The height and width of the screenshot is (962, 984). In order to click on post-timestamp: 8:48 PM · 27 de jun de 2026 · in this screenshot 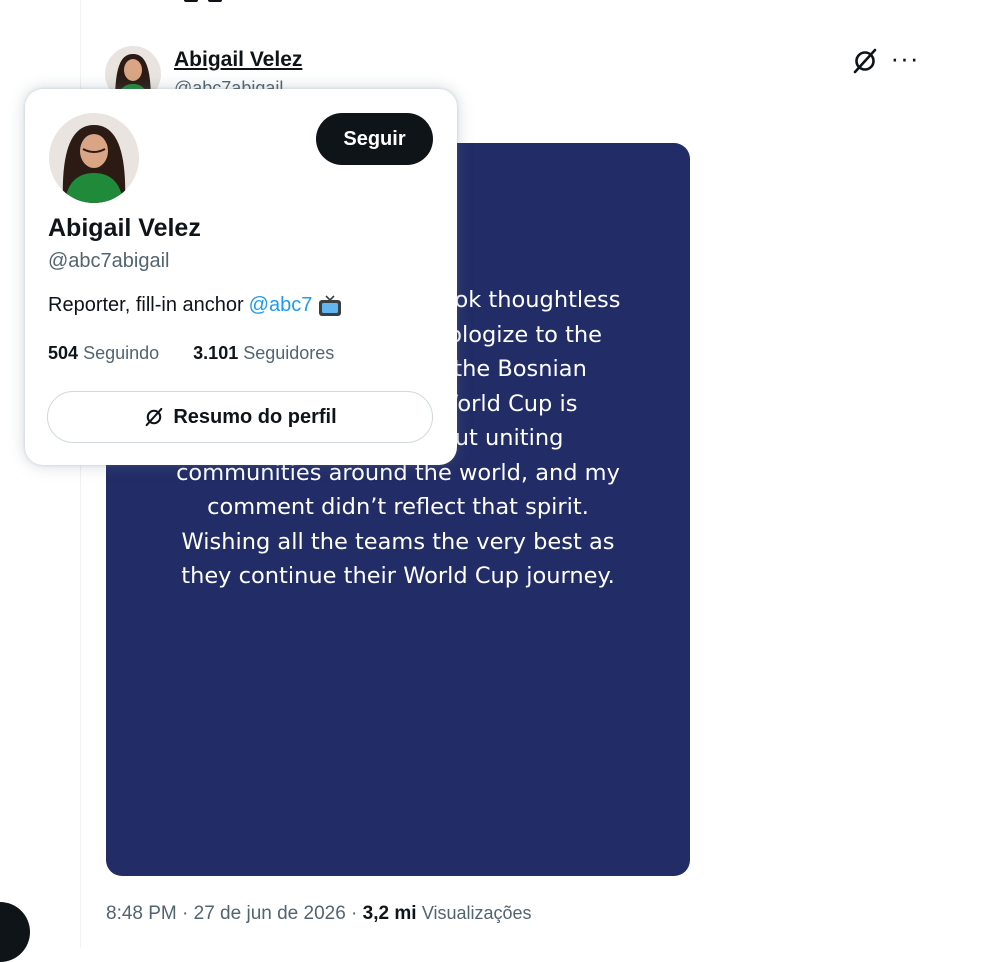, I will do `click(234, 913)`.